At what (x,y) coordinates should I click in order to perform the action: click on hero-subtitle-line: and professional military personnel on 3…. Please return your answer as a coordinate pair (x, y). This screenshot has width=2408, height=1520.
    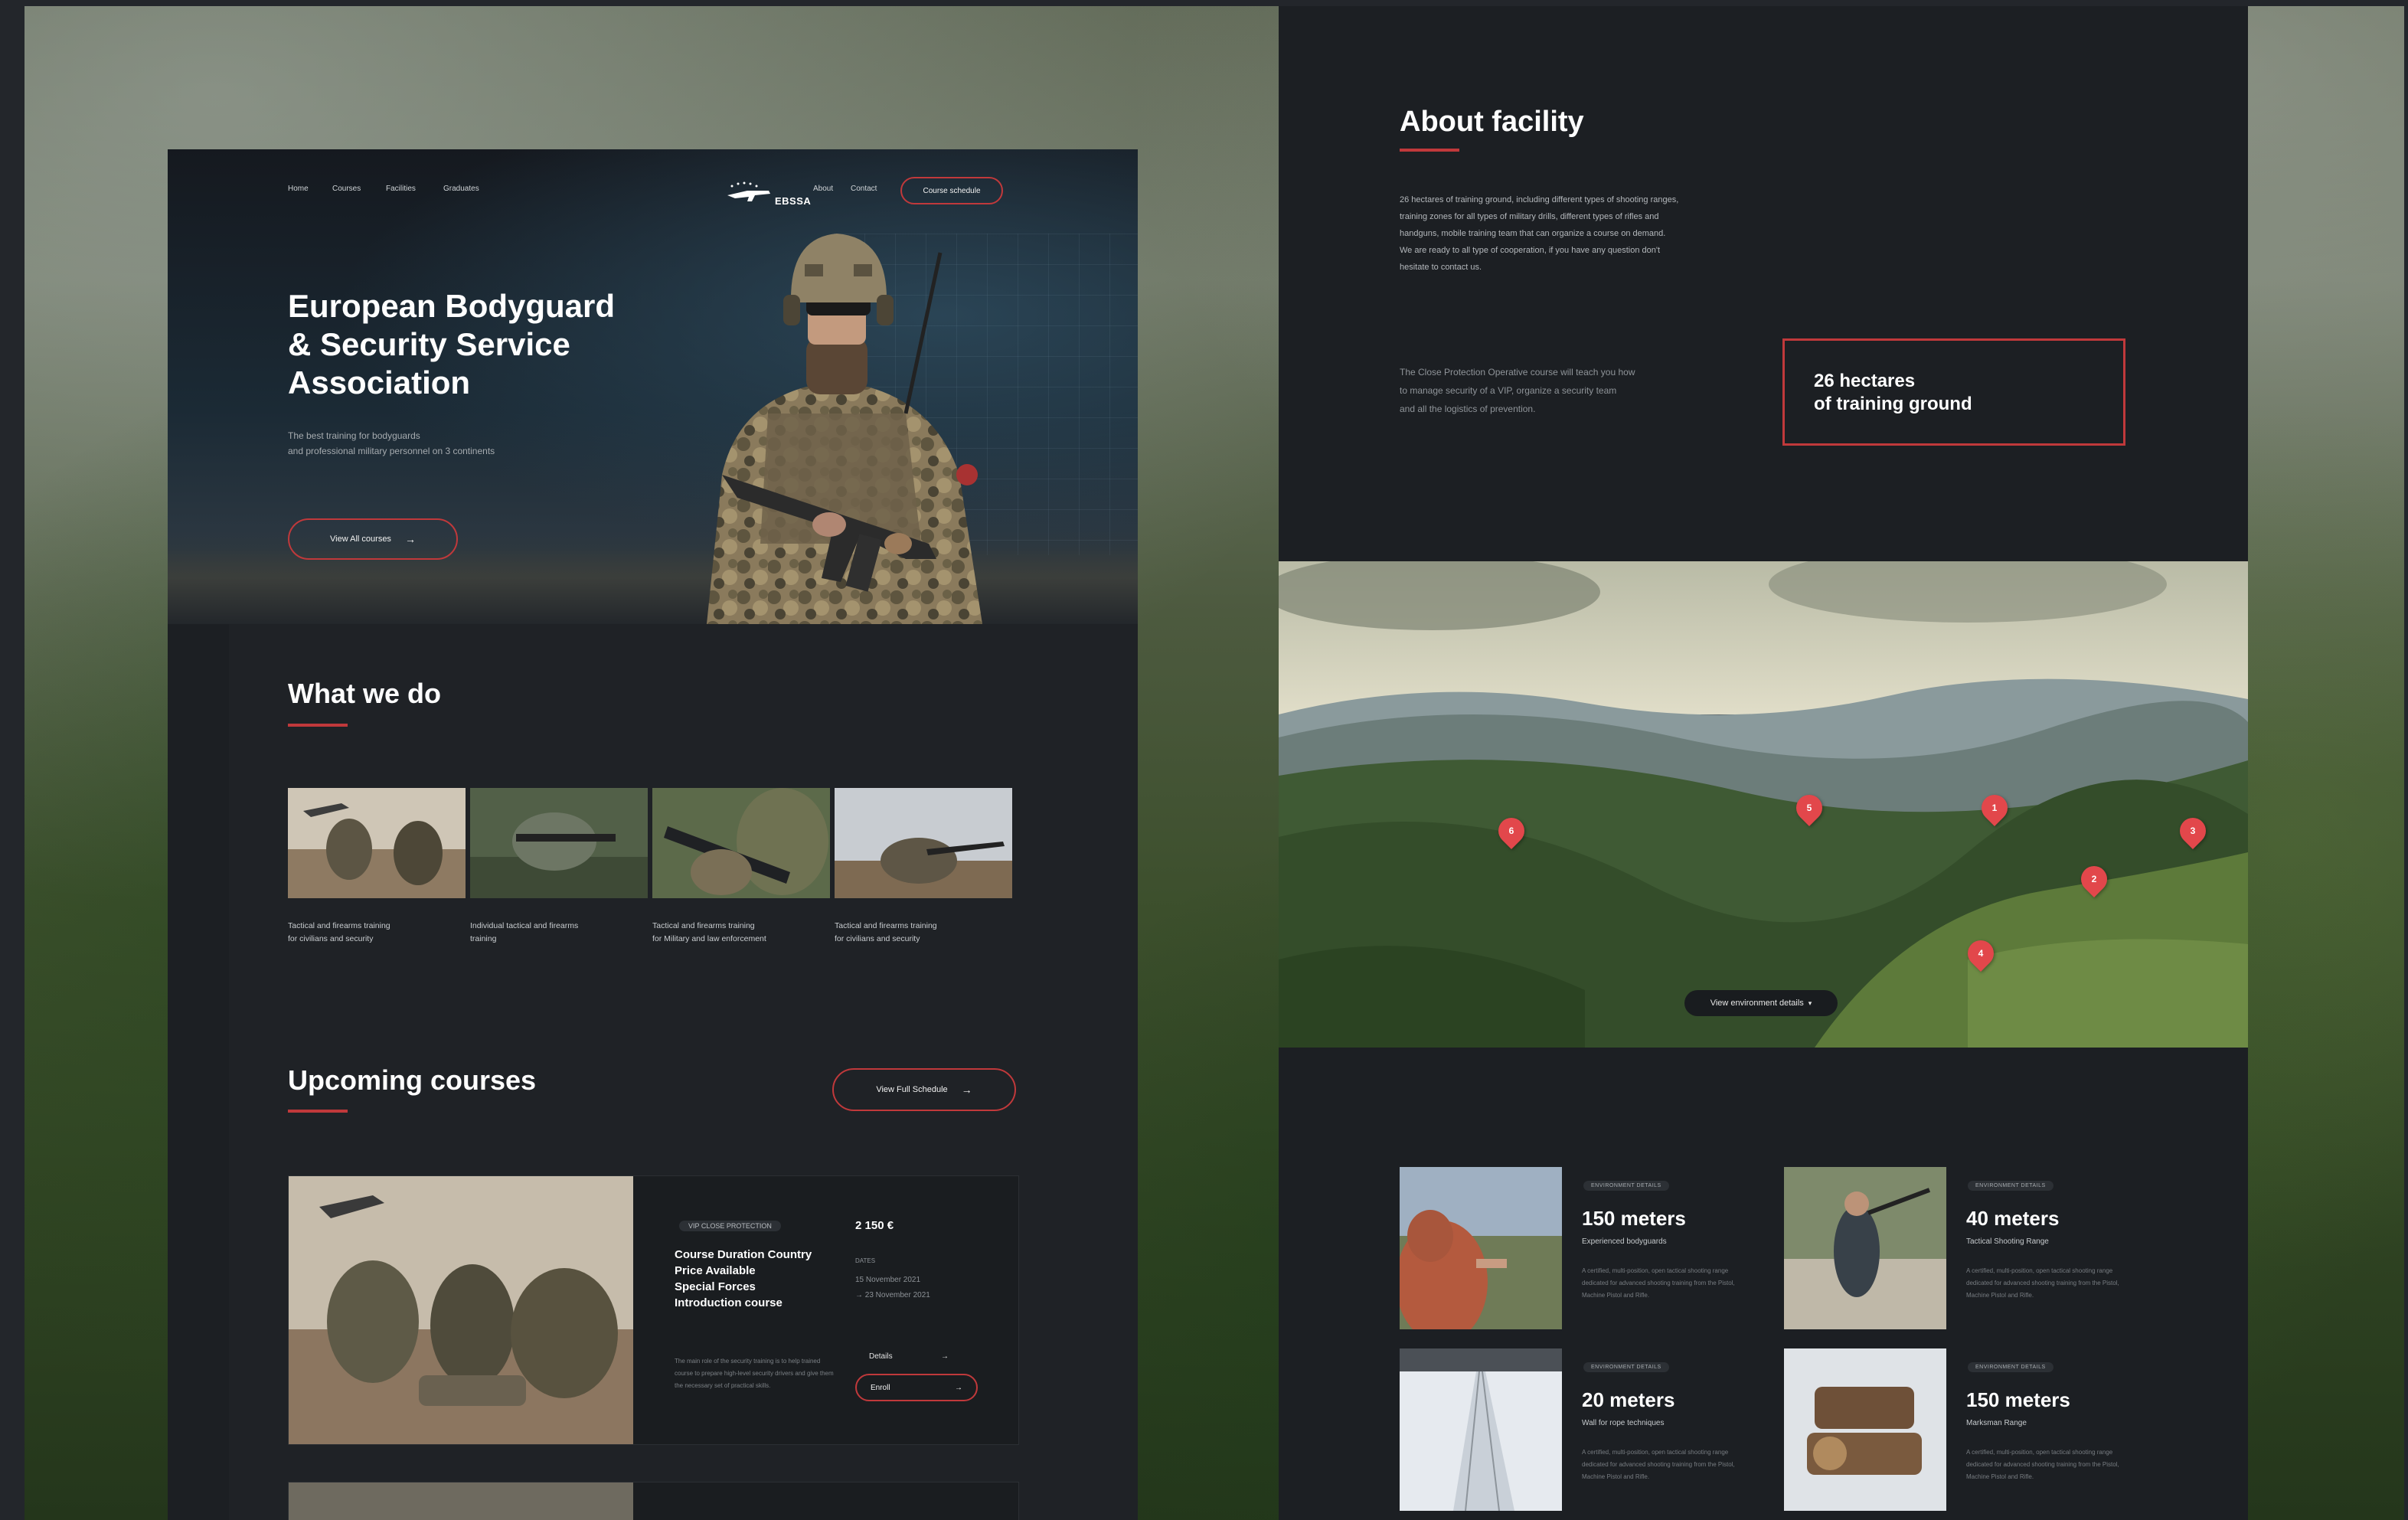
    Looking at the image, I should click on (391, 451).